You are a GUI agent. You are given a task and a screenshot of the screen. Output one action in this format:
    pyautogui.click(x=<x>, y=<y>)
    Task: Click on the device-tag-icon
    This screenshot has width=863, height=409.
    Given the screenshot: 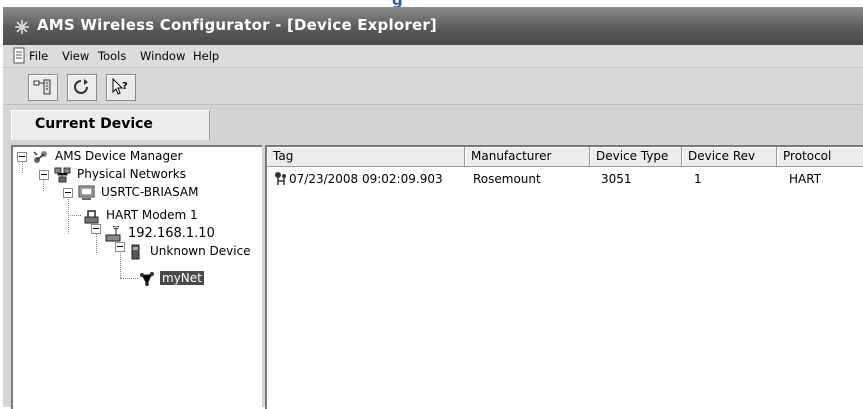 What is the action you would take?
    pyautogui.click(x=280, y=178)
    